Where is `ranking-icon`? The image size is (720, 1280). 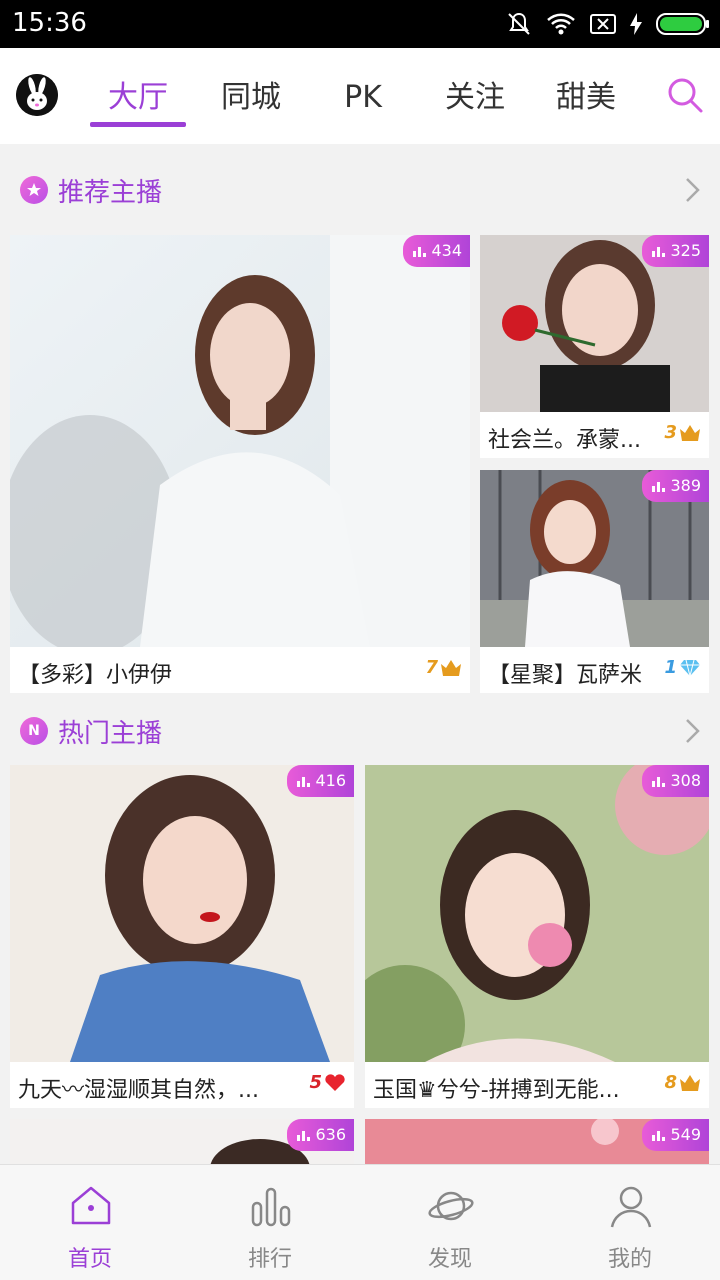 ranking-icon is located at coordinates (271, 1207).